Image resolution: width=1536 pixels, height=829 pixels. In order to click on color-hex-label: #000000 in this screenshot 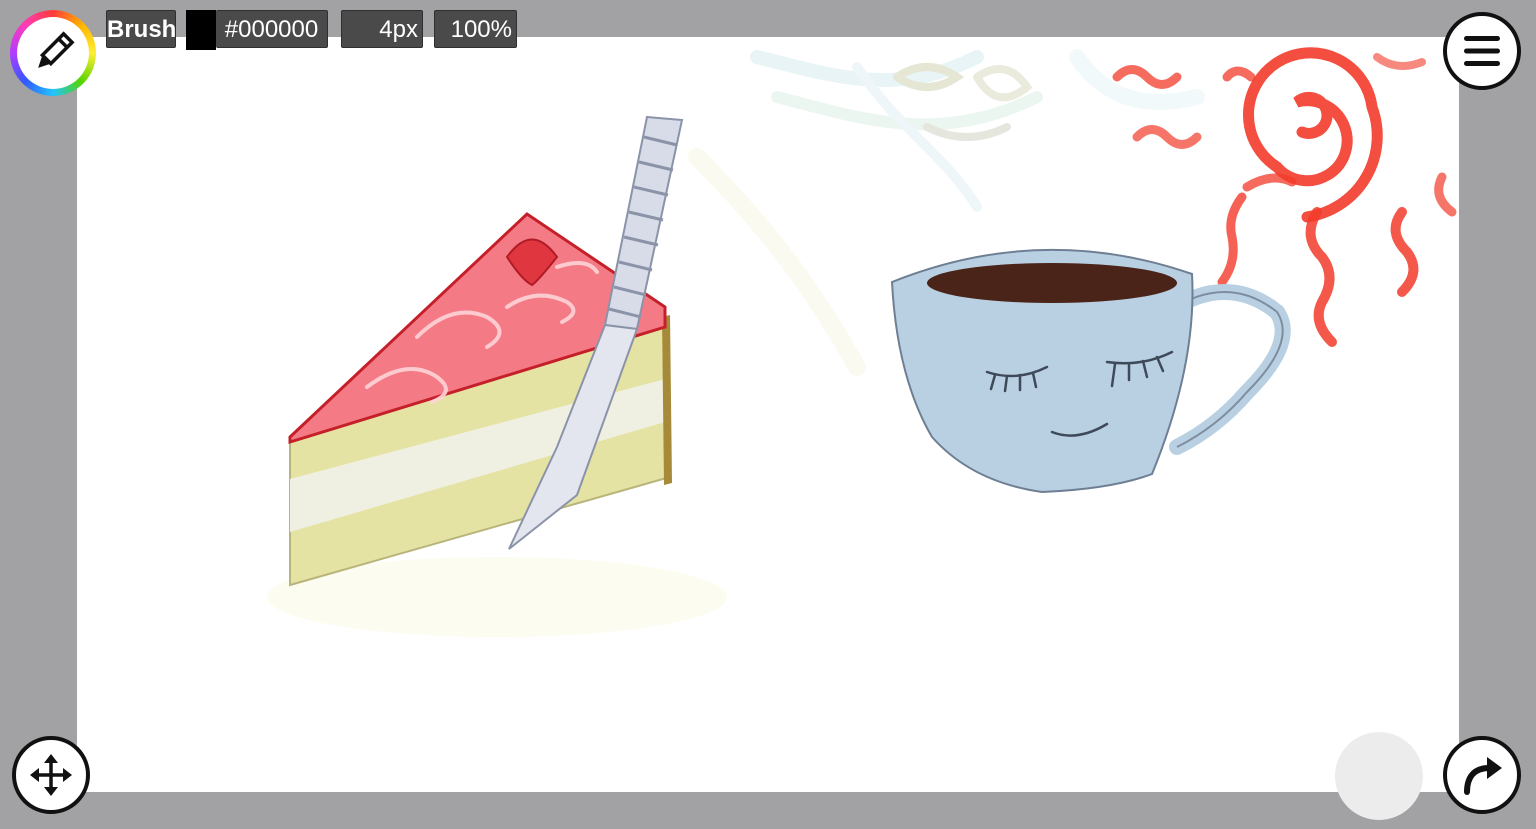, I will do `click(272, 29)`.